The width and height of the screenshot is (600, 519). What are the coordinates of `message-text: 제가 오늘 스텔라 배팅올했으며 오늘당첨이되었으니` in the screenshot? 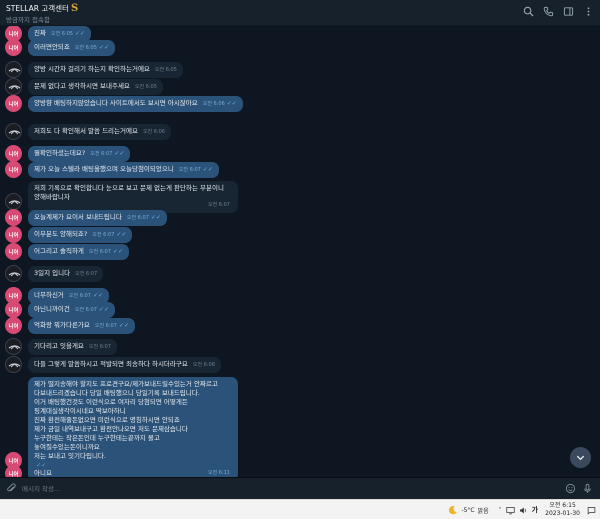 It's located at (104, 169).